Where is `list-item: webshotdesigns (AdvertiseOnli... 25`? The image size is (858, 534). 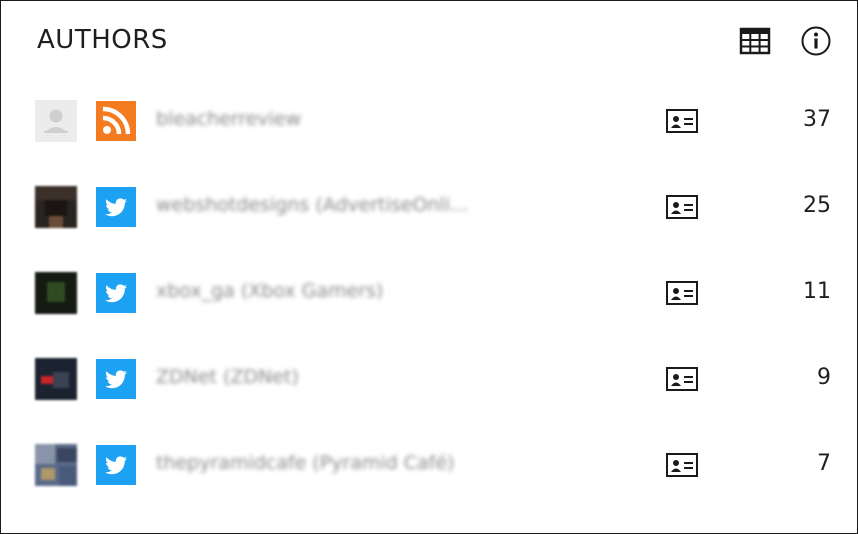
list-item: webshotdesigns (AdvertiseOnli... 25 is located at coordinates (429, 216).